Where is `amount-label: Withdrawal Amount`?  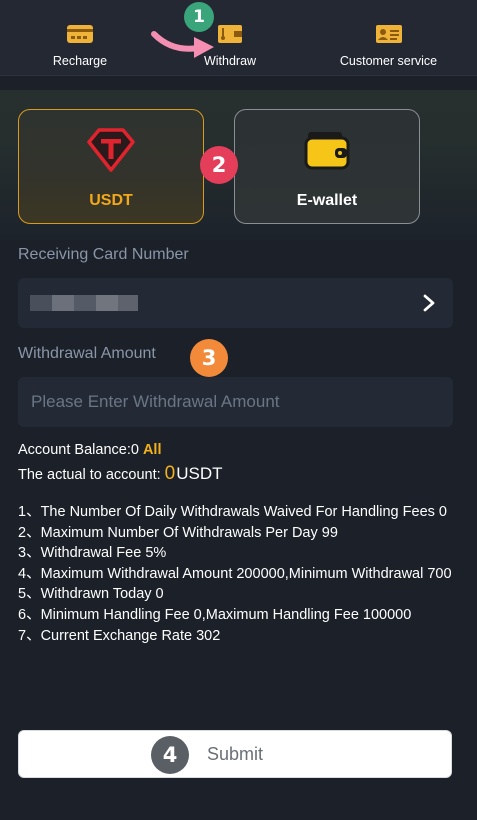
amount-label: Withdrawal Amount is located at coordinates (87, 353).